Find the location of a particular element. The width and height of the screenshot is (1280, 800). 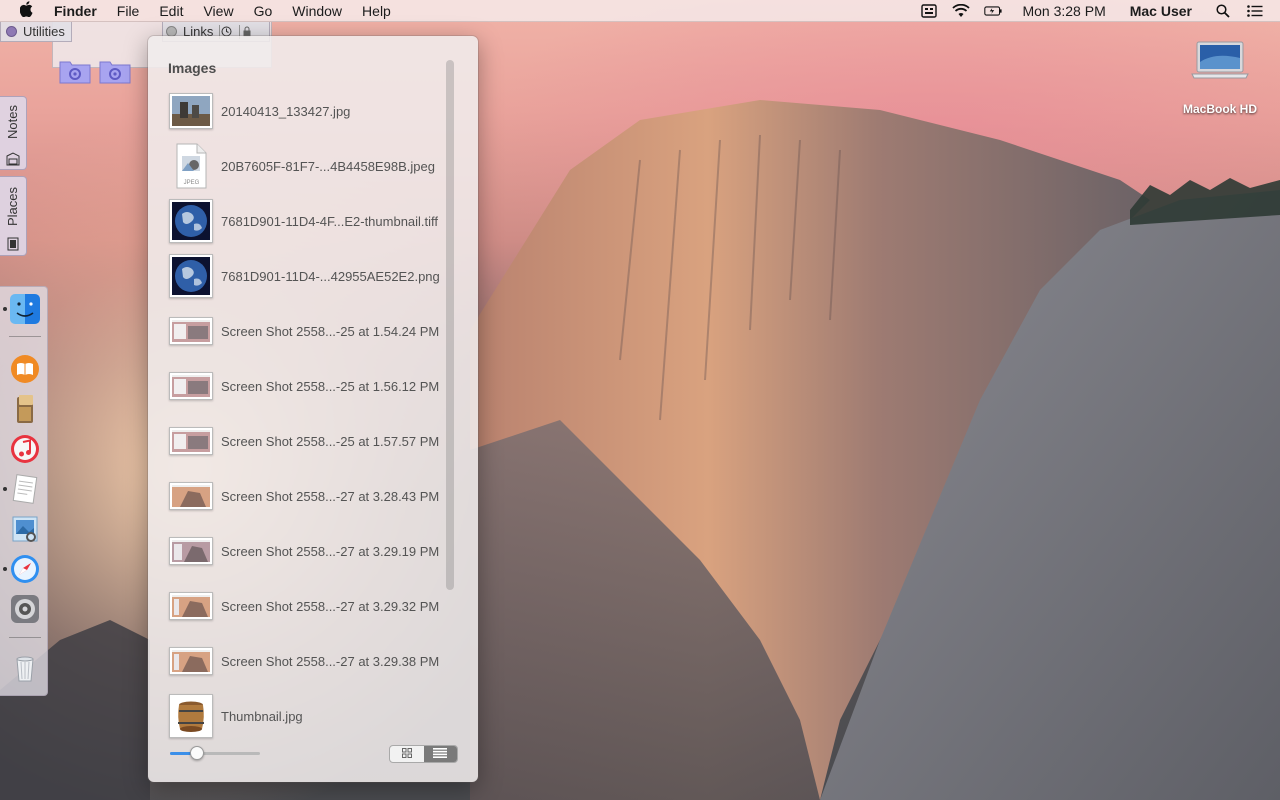

grid-view-button is located at coordinates (407, 754).